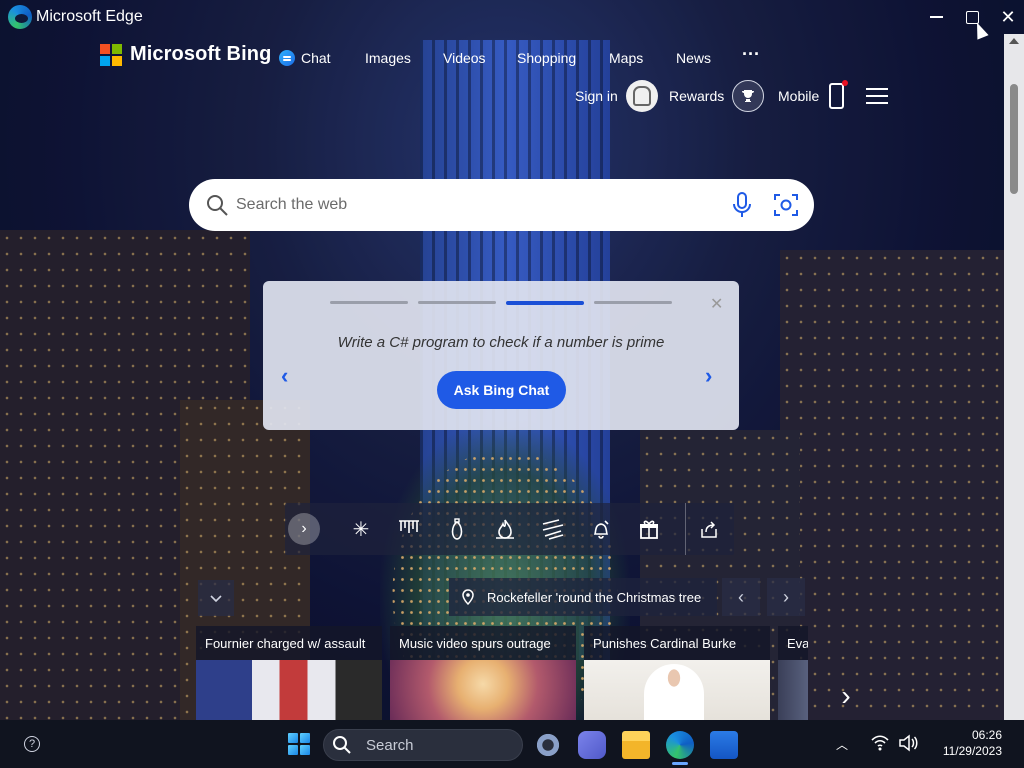 This screenshot has width=1024, height=768. What do you see at coordinates (641, 96) in the screenshot?
I see `user-avatar-icon` at bounding box center [641, 96].